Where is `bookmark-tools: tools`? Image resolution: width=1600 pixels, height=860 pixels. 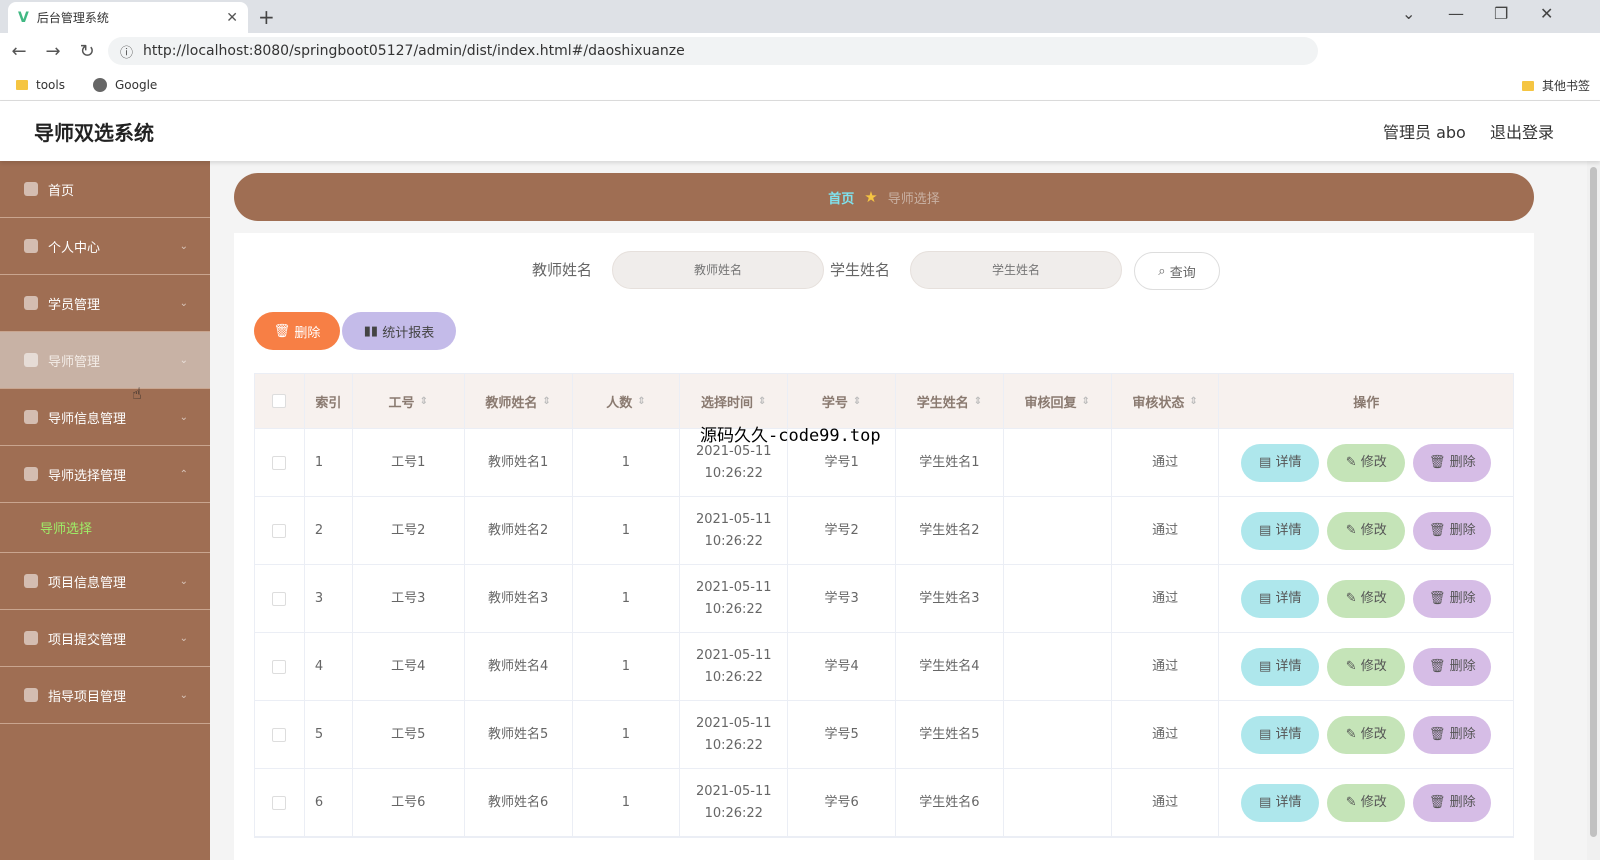
bookmark-tools: tools is located at coordinates (40, 85).